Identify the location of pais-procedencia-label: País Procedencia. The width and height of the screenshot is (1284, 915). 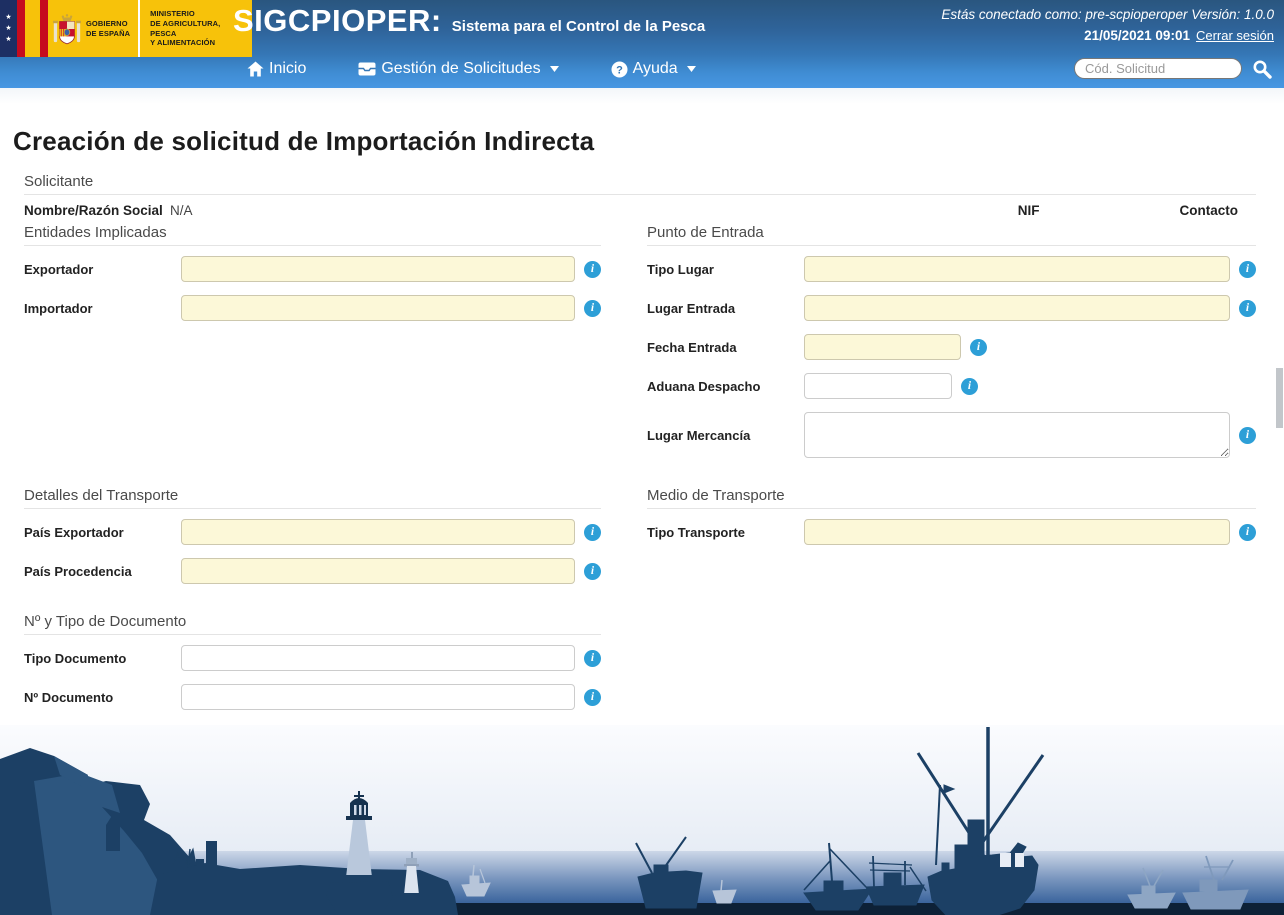
(78, 571).